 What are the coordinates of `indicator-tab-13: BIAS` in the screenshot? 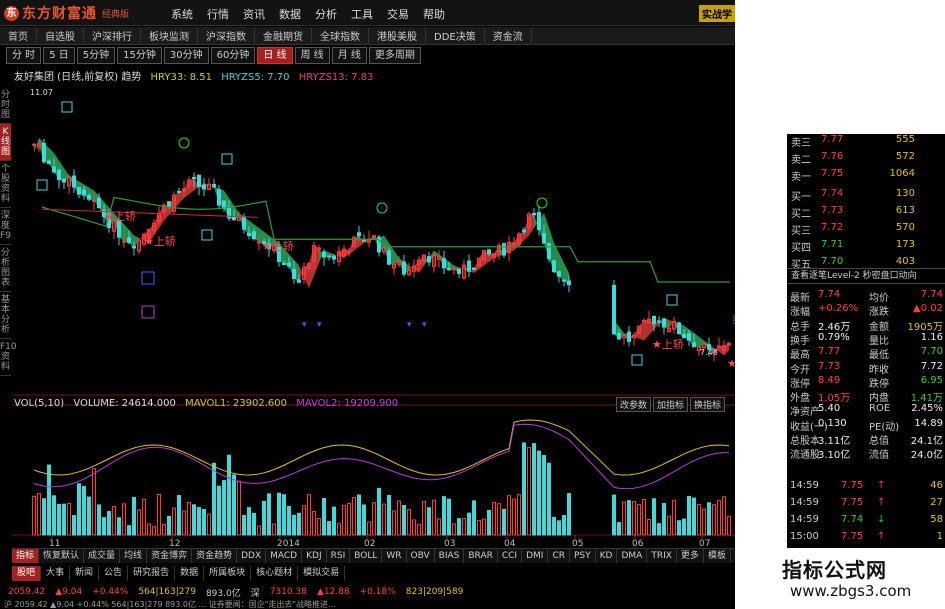 It's located at (450, 556).